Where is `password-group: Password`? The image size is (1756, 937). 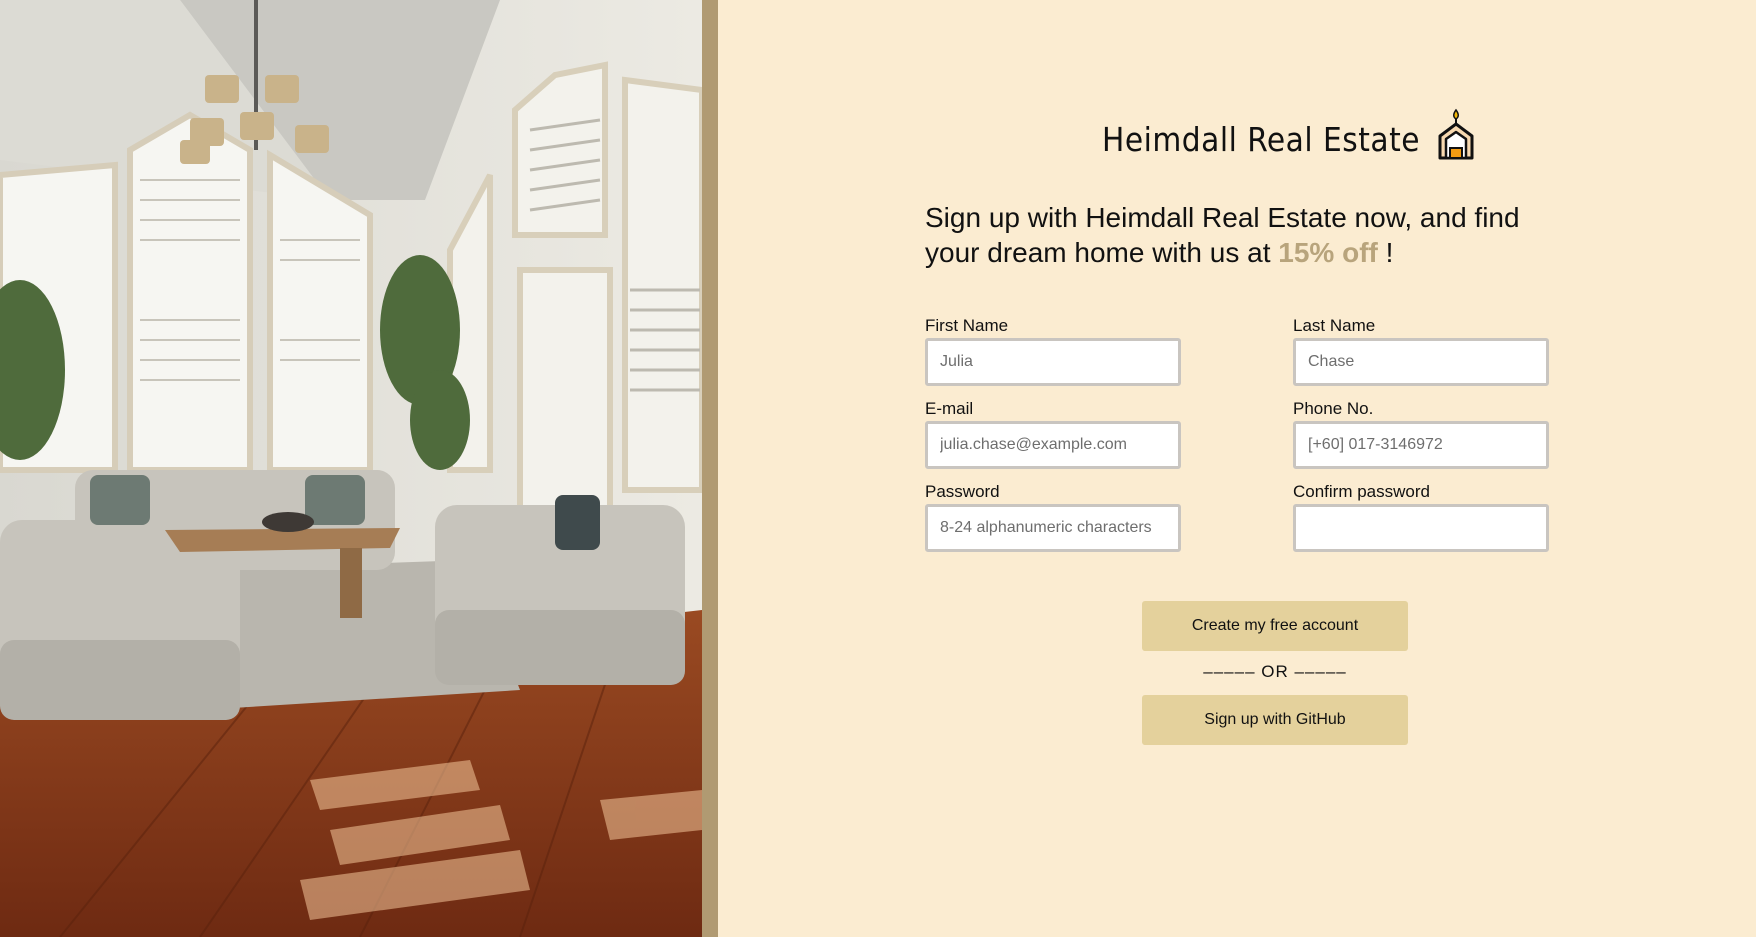
password-group: Password is located at coordinates (1053, 517).